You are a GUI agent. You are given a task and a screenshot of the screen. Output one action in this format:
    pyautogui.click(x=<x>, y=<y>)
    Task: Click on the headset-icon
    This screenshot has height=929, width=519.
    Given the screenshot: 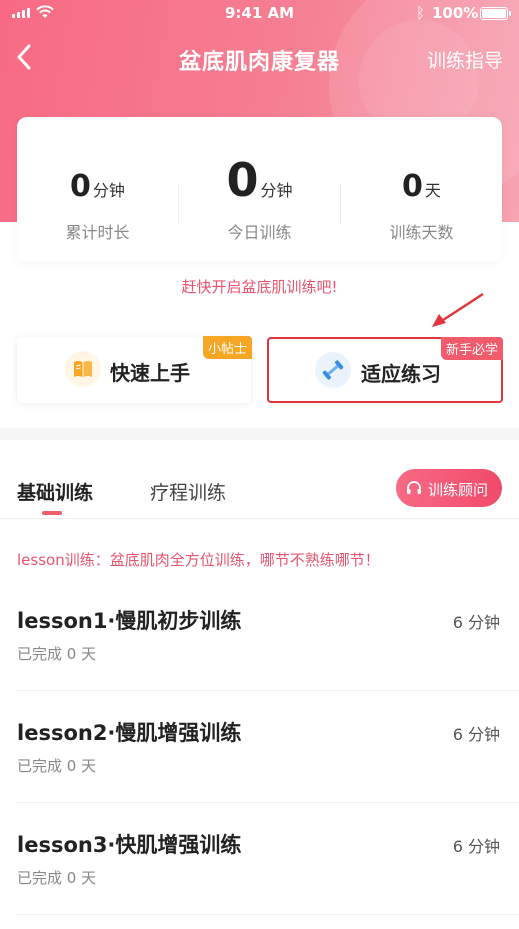 What is the action you would take?
    pyautogui.click(x=414, y=487)
    